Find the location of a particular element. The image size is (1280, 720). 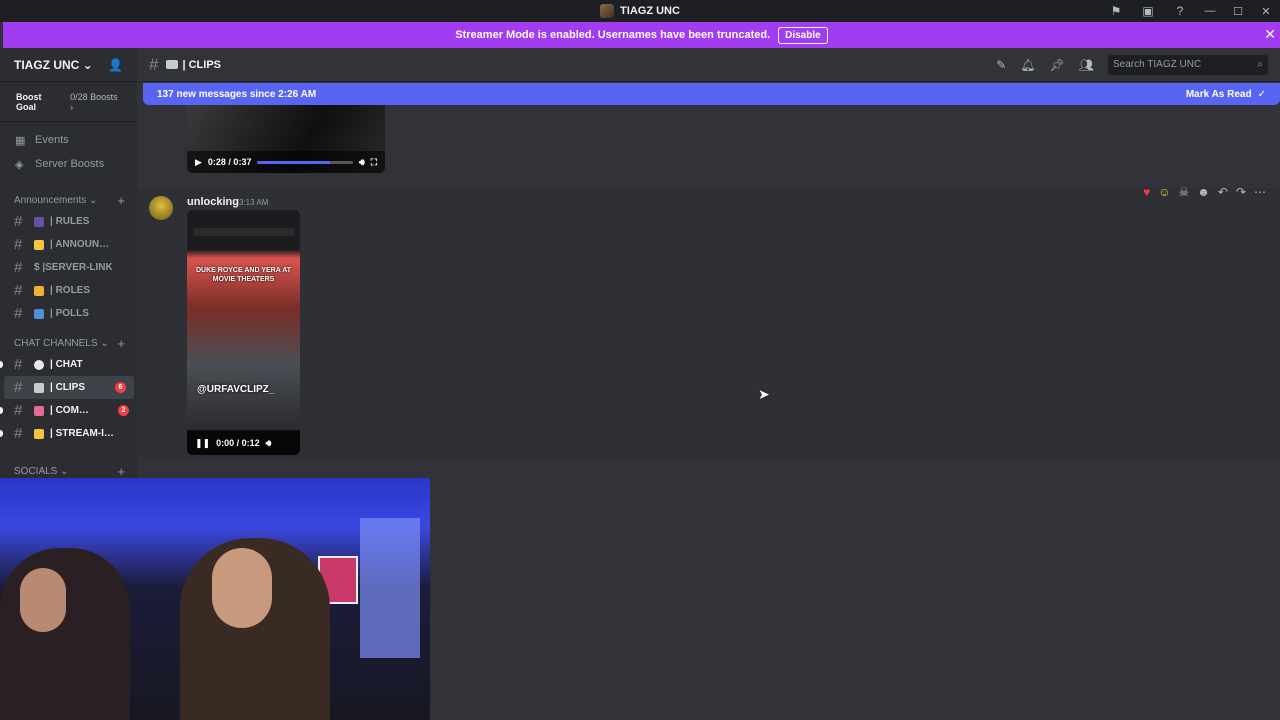

channel-rules: # | RULES is located at coordinates (68, 221).